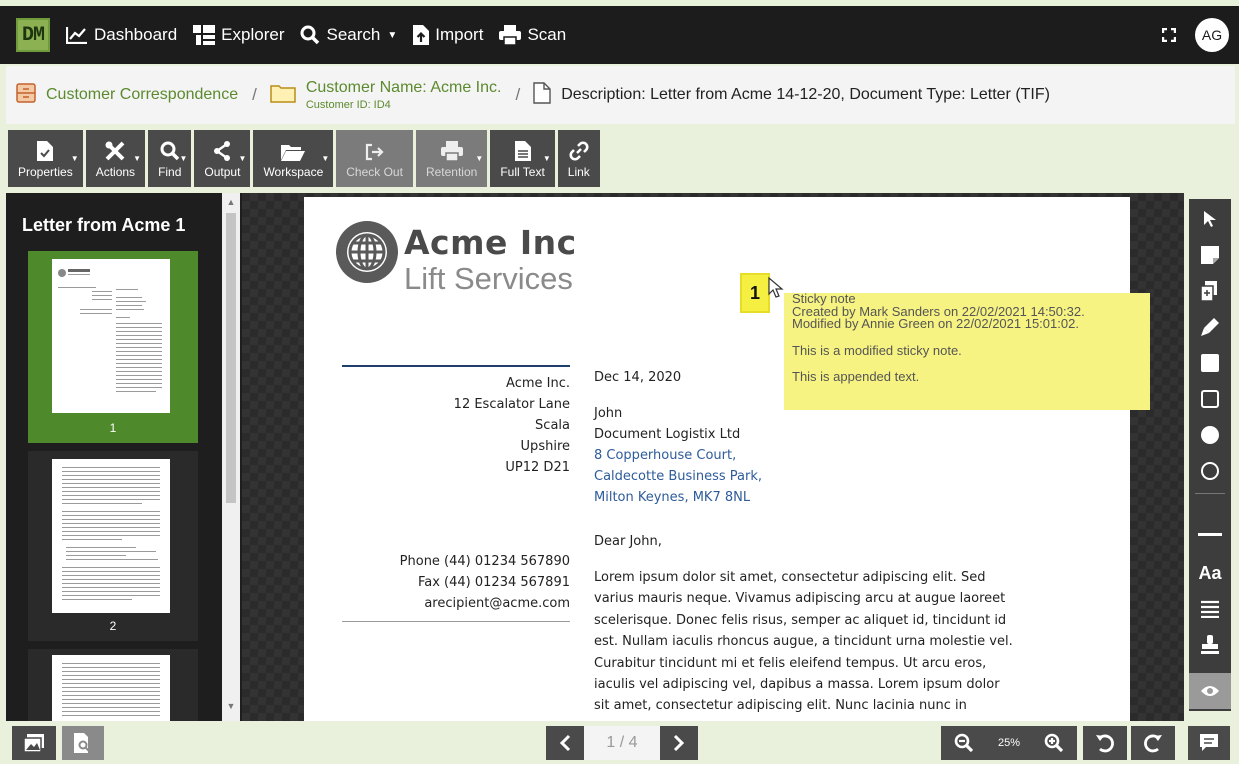 The width and height of the screenshot is (1239, 764). I want to click on check-out-button: Check Out, so click(374, 158).